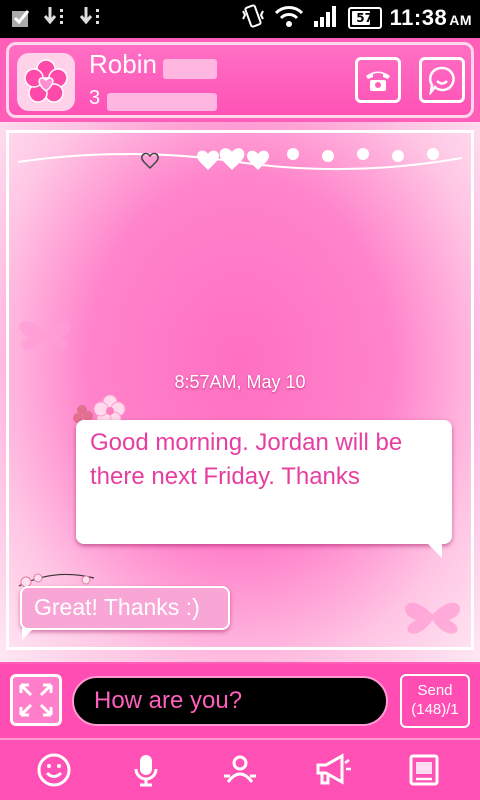  What do you see at coordinates (123, 64) in the screenshot?
I see `contact-name: Robin` at bounding box center [123, 64].